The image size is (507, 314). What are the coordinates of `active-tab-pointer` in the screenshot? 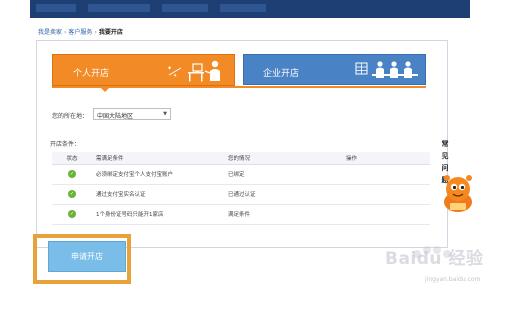 It's located at (105, 89).